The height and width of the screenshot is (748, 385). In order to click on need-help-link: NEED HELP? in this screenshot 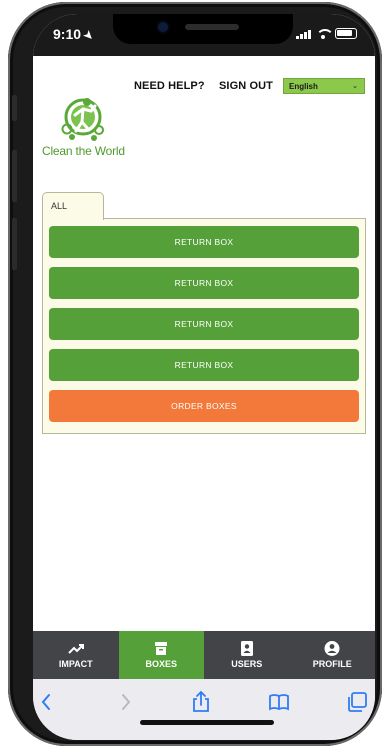, I will do `click(169, 86)`.